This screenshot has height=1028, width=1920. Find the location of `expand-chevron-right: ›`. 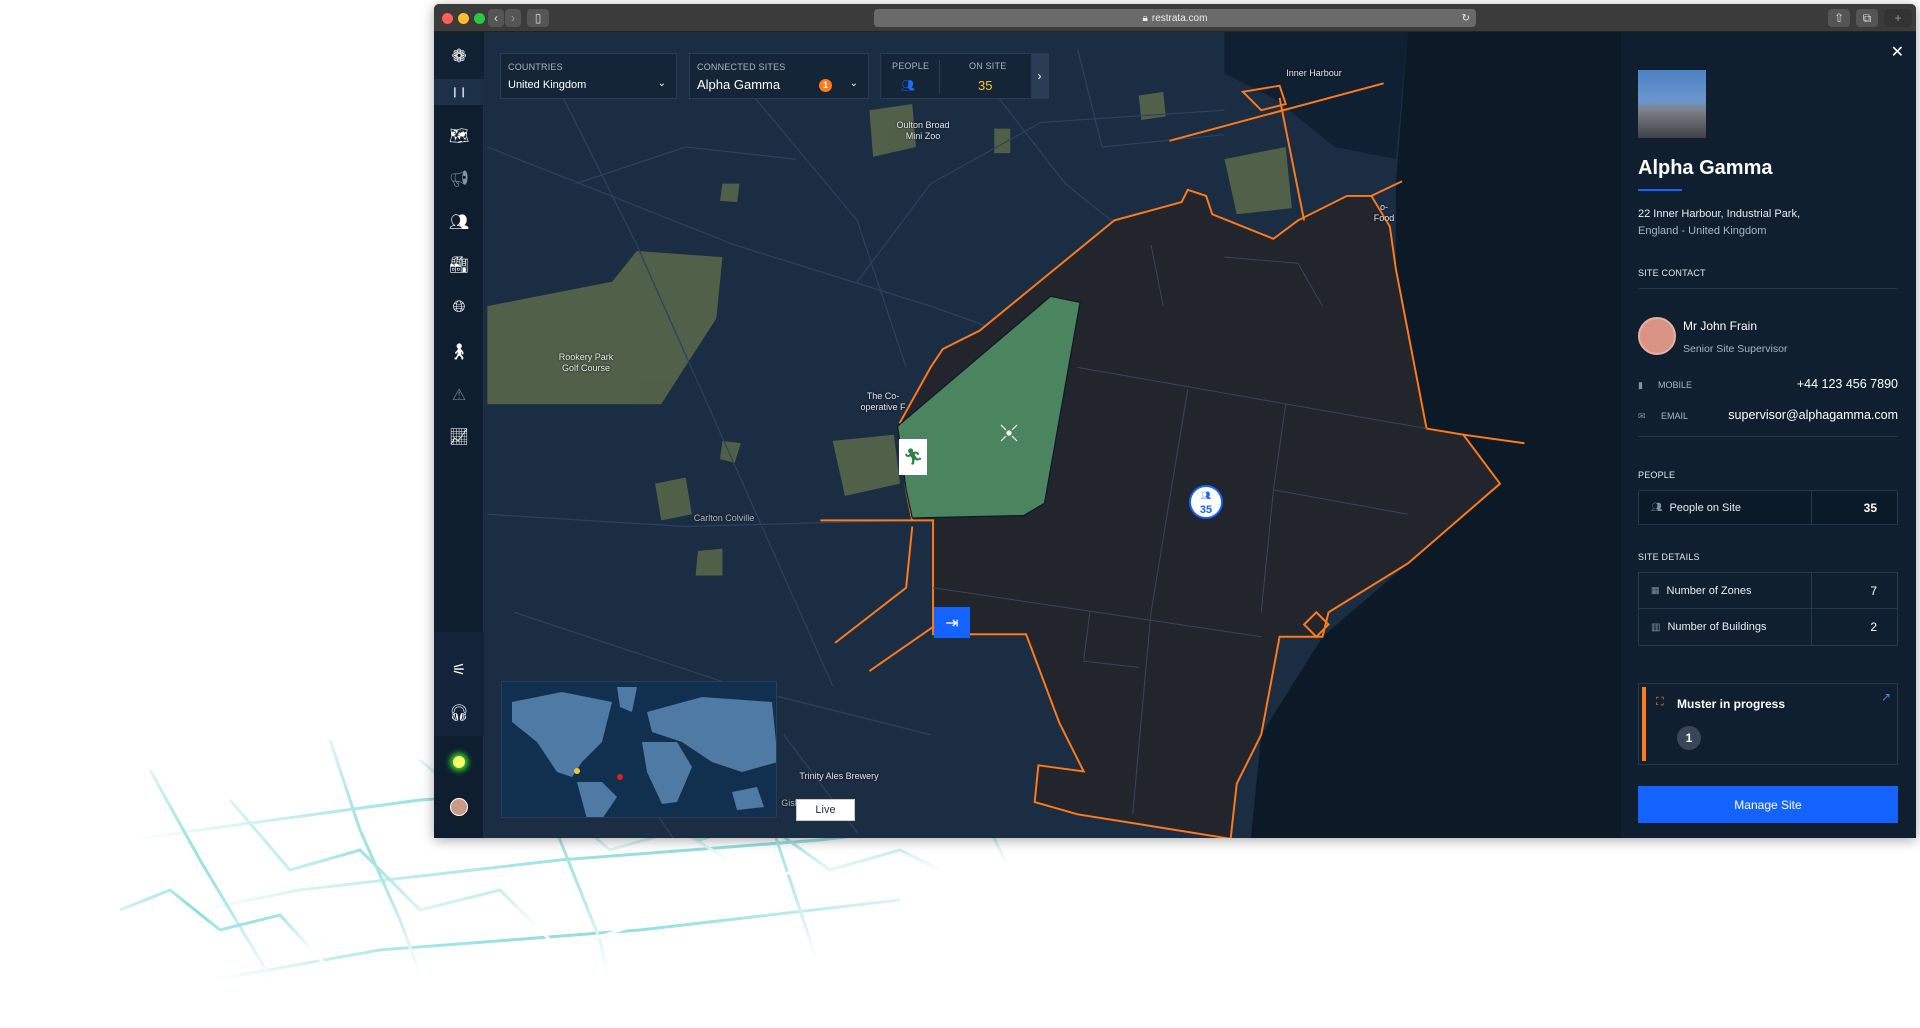

expand-chevron-right: › is located at coordinates (1039, 76).